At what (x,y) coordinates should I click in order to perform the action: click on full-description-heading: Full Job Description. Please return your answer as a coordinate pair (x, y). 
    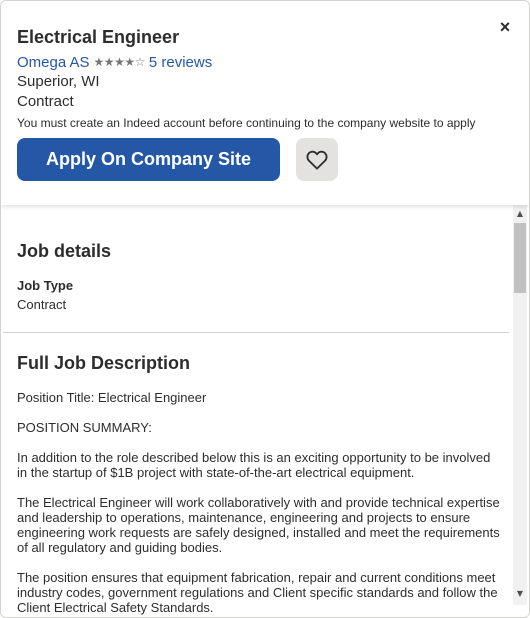
    Looking at the image, I should click on (104, 363).